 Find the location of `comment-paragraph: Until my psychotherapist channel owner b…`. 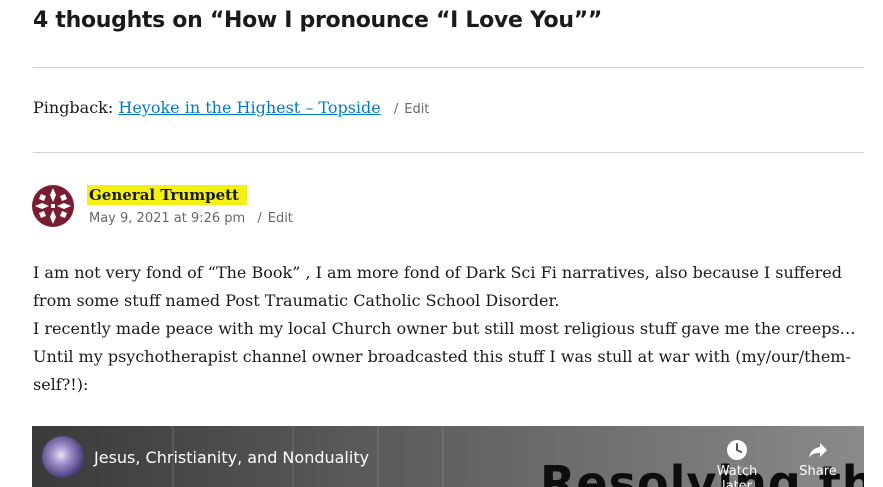

comment-paragraph: Until my psychotherapist channel owner b… is located at coordinates (442, 370).